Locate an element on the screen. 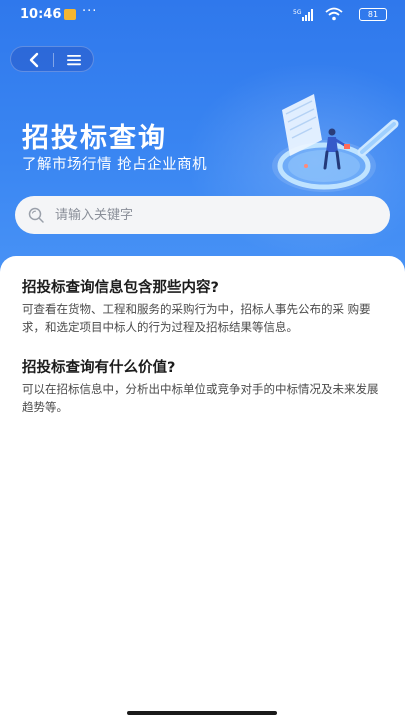 This screenshot has width=405, height=720. search-input is located at coordinates (215, 215).